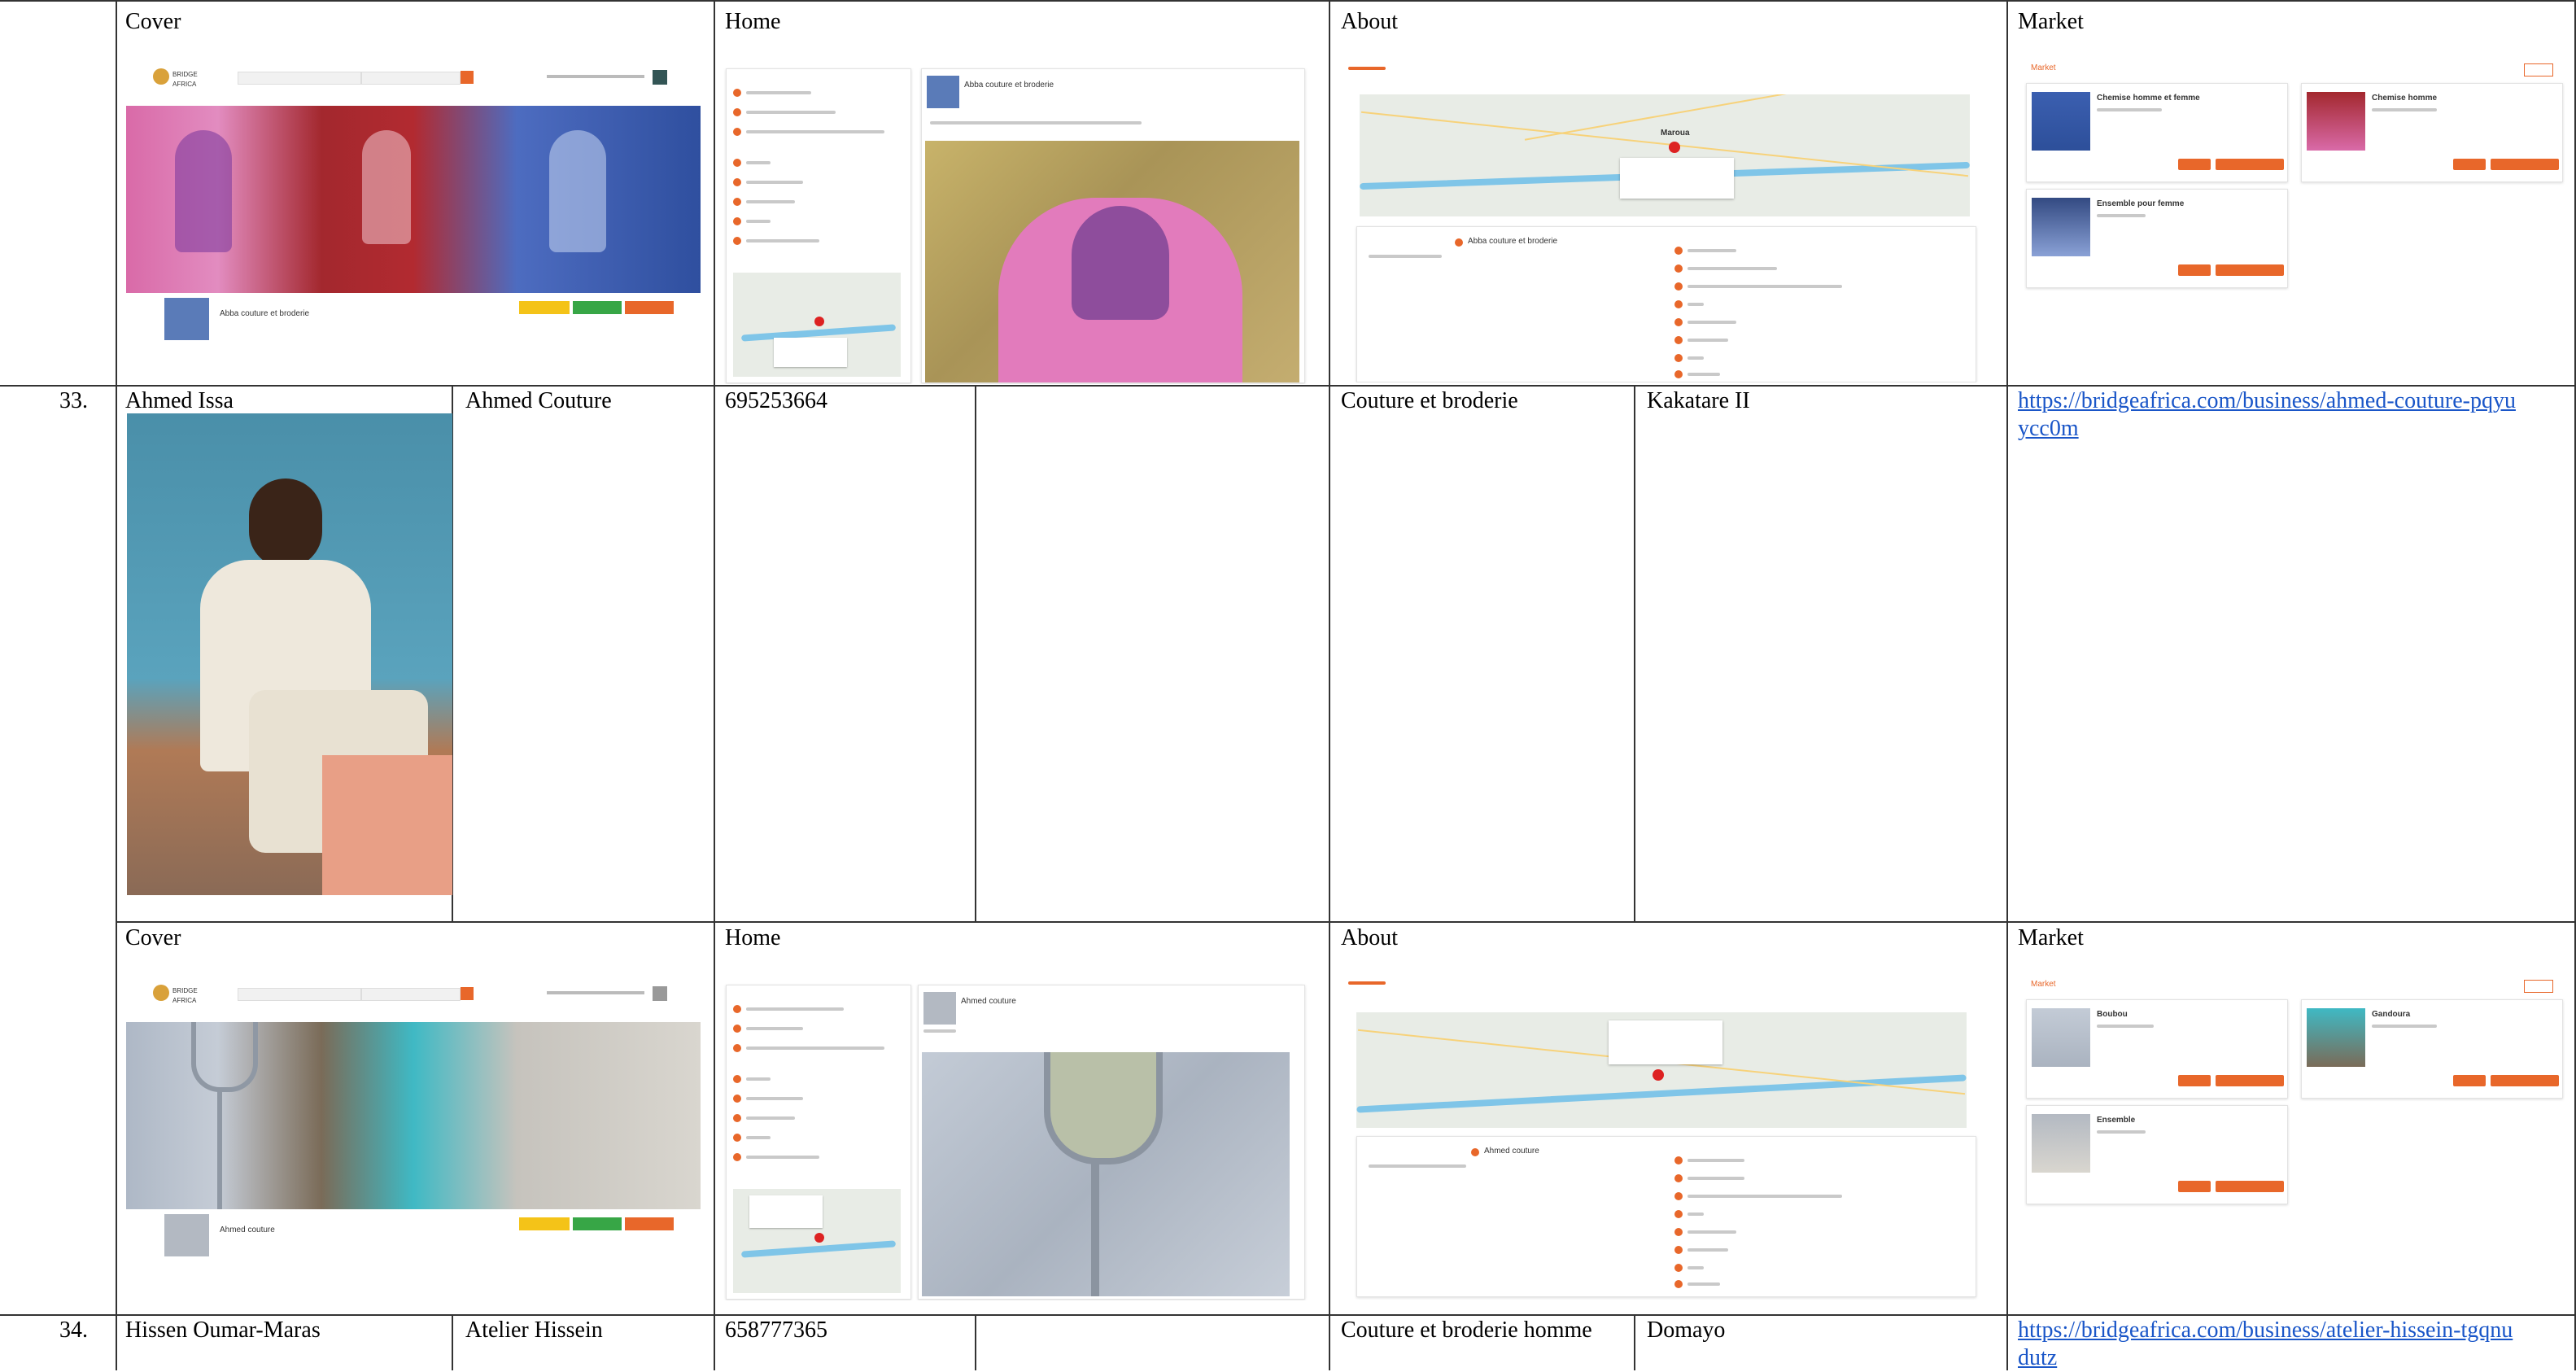  I want to click on home-screenshot: Abba couture et broderie, so click(1022, 224).